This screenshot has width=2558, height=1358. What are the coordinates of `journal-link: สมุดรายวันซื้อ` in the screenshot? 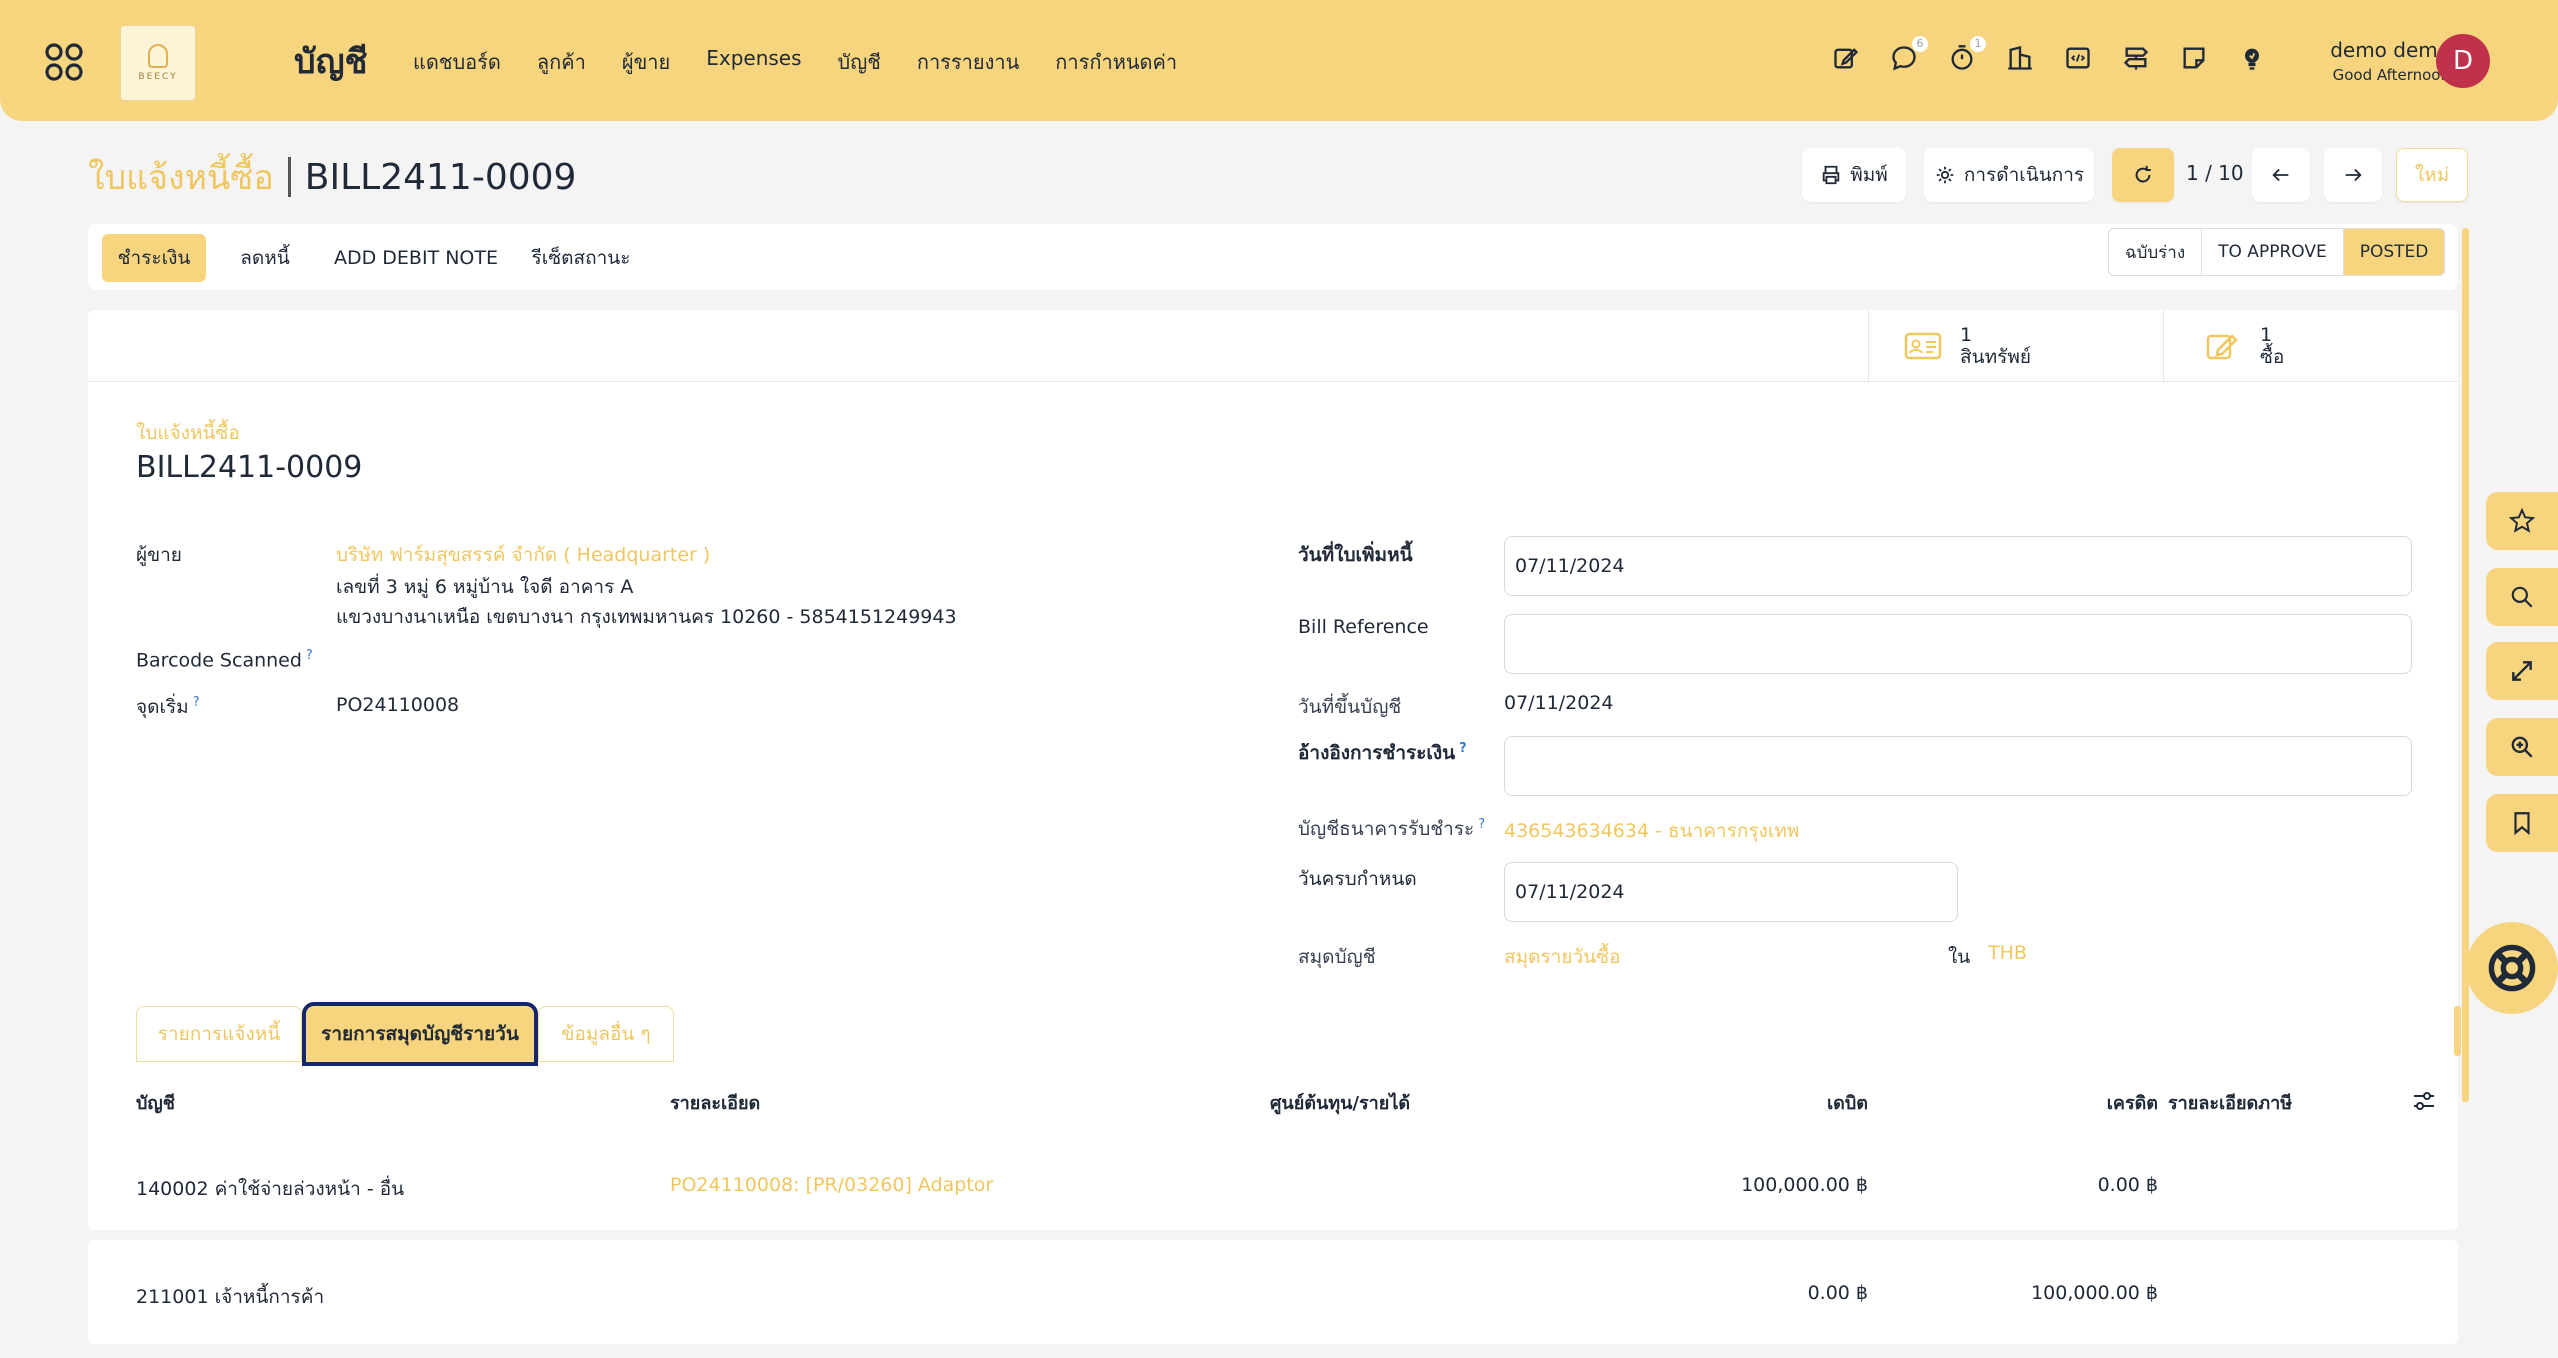 It's located at (1562, 957).